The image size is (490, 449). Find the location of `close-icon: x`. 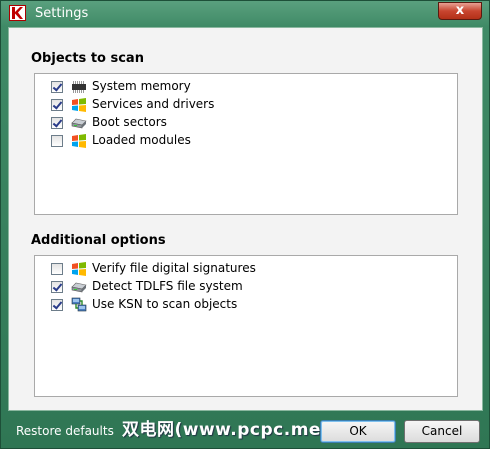

close-icon: x is located at coordinates (460, 10).